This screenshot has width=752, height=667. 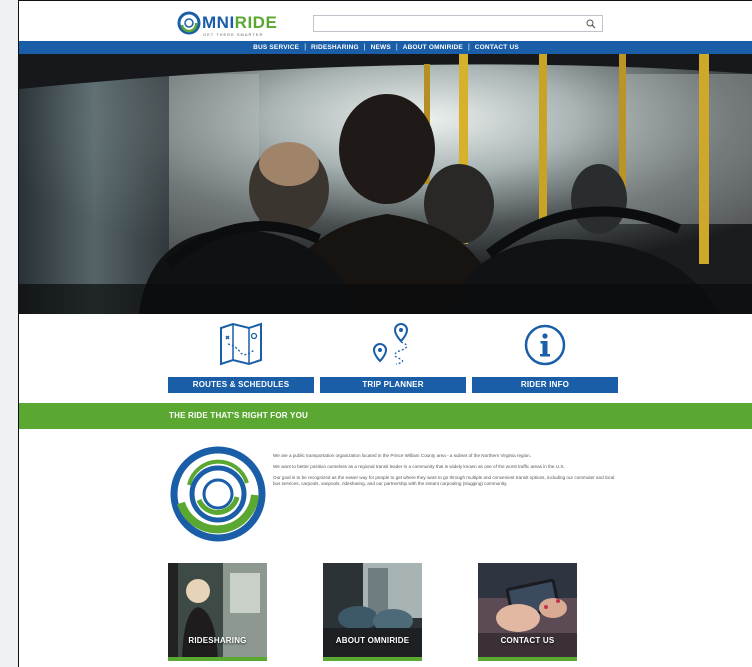 I want to click on nav-bus-service: BUS SERVICE, so click(x=276, y=47).